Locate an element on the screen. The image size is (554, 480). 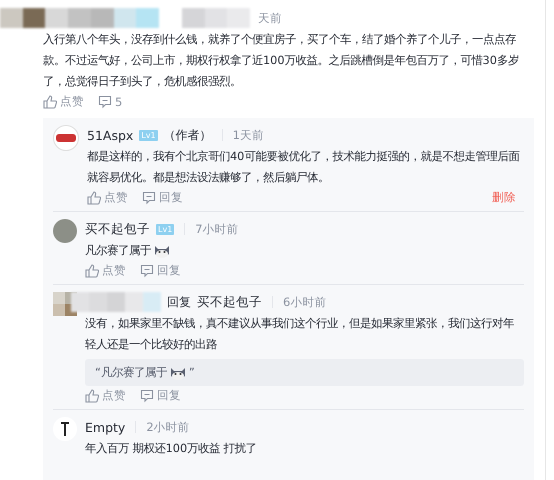
logo-avatar is located at coordinates (66, 138).